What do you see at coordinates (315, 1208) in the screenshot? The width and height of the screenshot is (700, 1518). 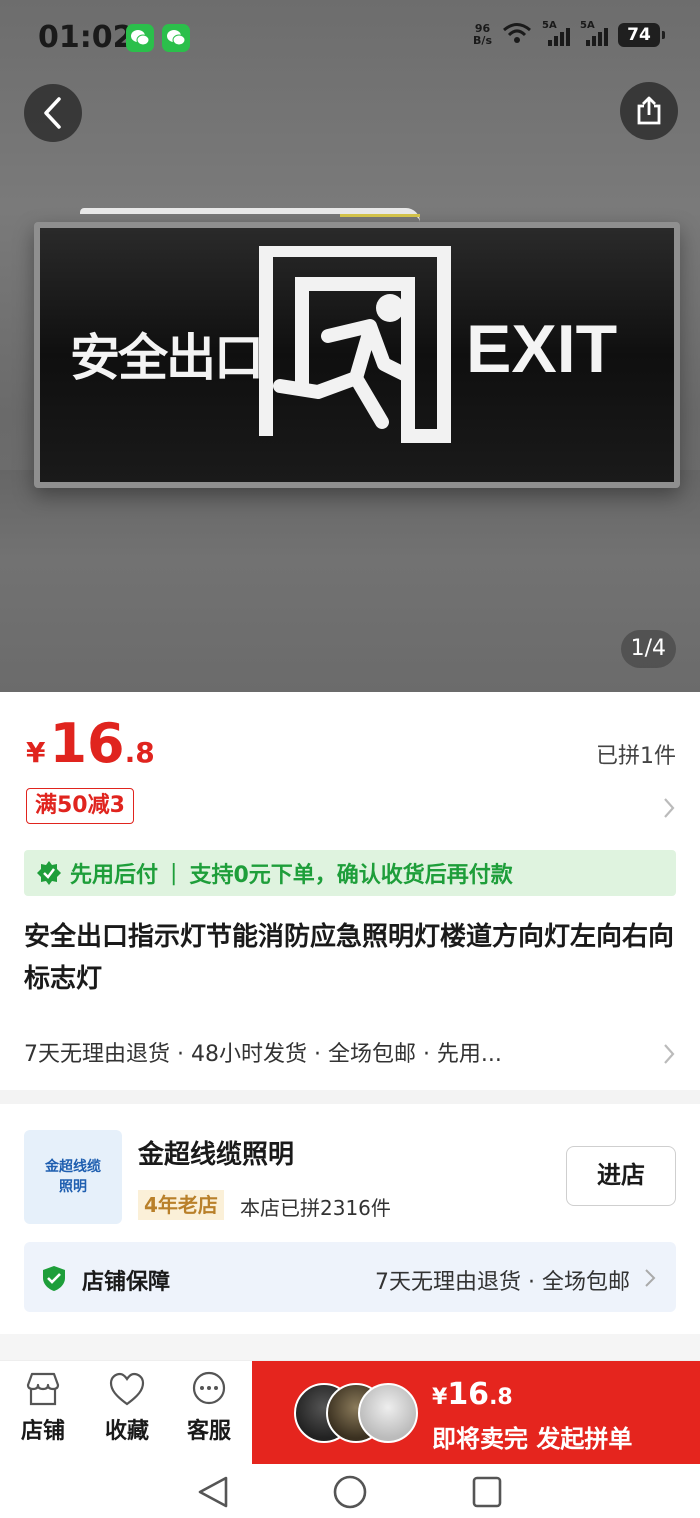 I see `shop-sold-count: 本店已拼2316件` at bounding box center [315, 1208].